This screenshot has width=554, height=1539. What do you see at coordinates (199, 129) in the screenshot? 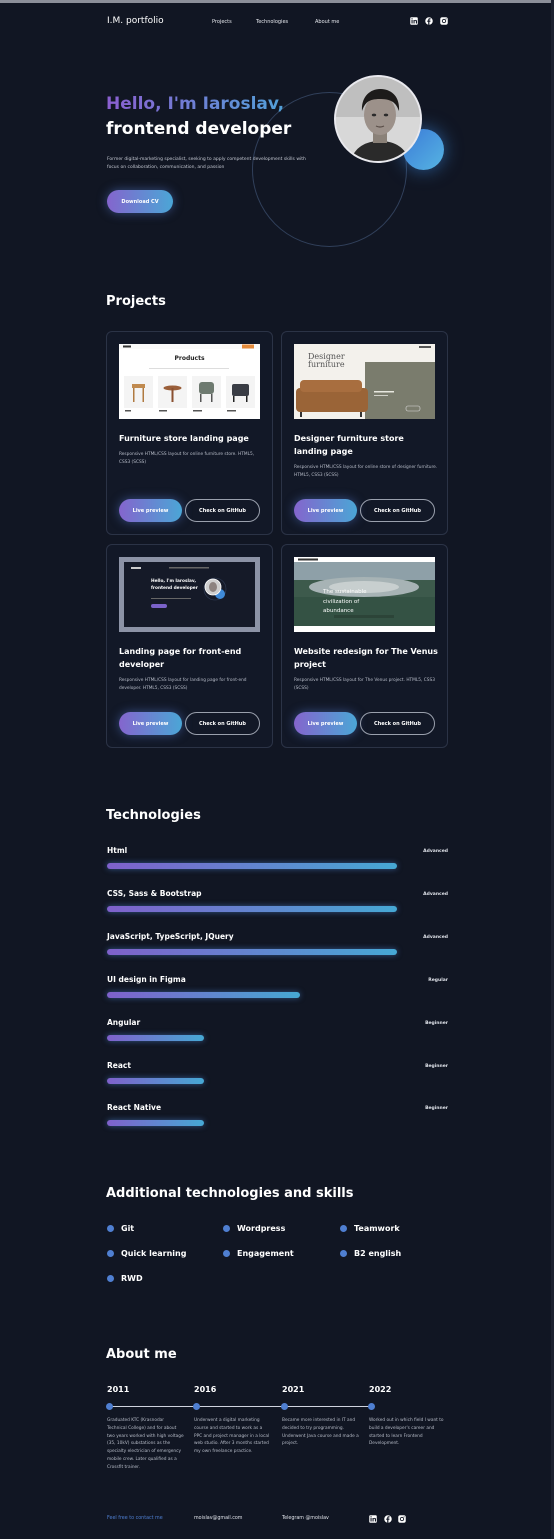
I see `hero-role: frontend developer` at bounding box center [199, 129].